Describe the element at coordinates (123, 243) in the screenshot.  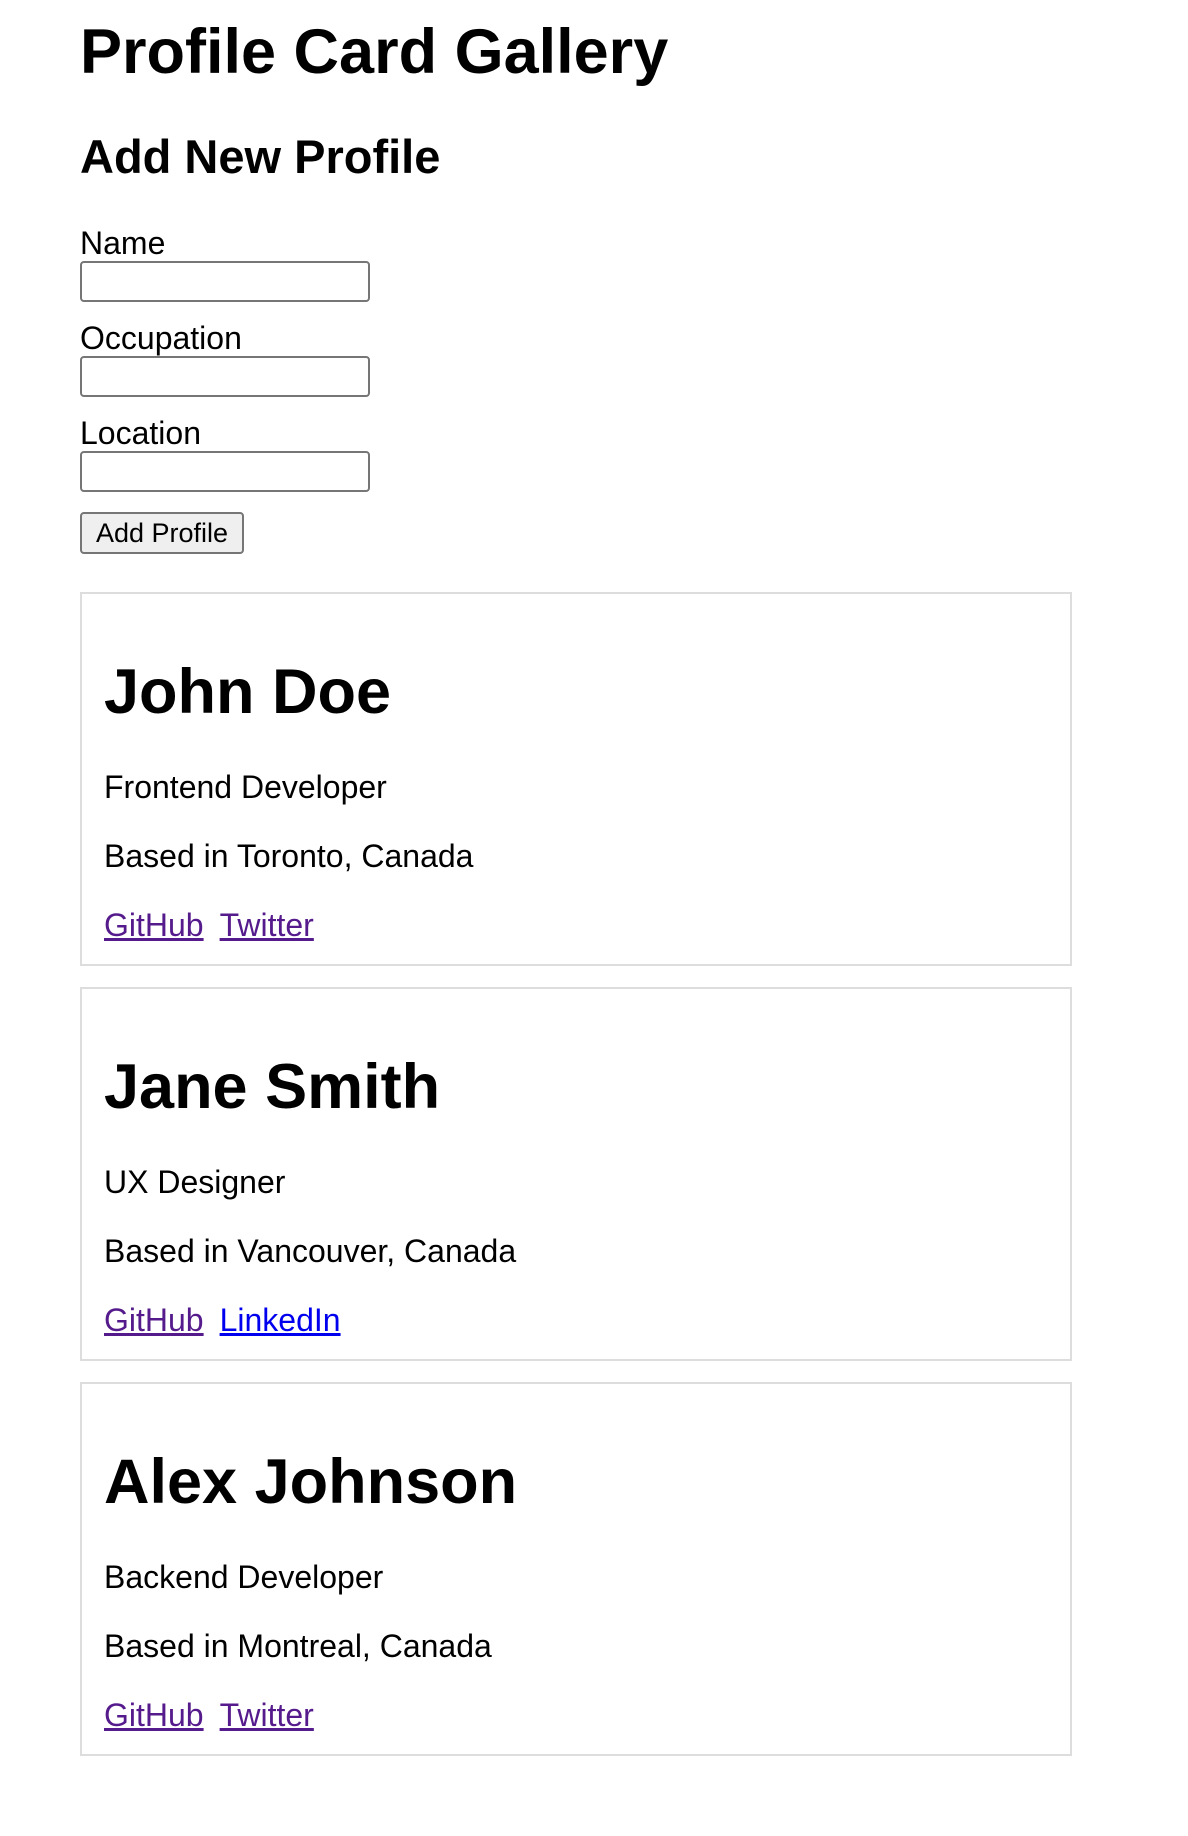
I see `name-label: Name` at that location.